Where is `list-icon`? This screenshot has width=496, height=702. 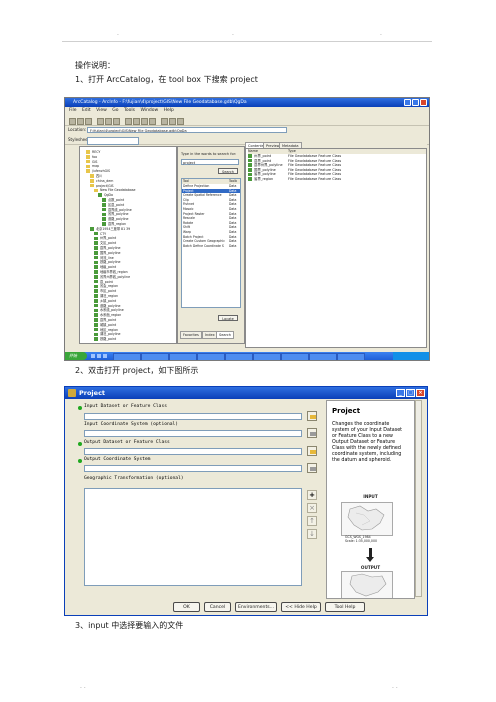
list-icon is located at coordinates (136, 121).